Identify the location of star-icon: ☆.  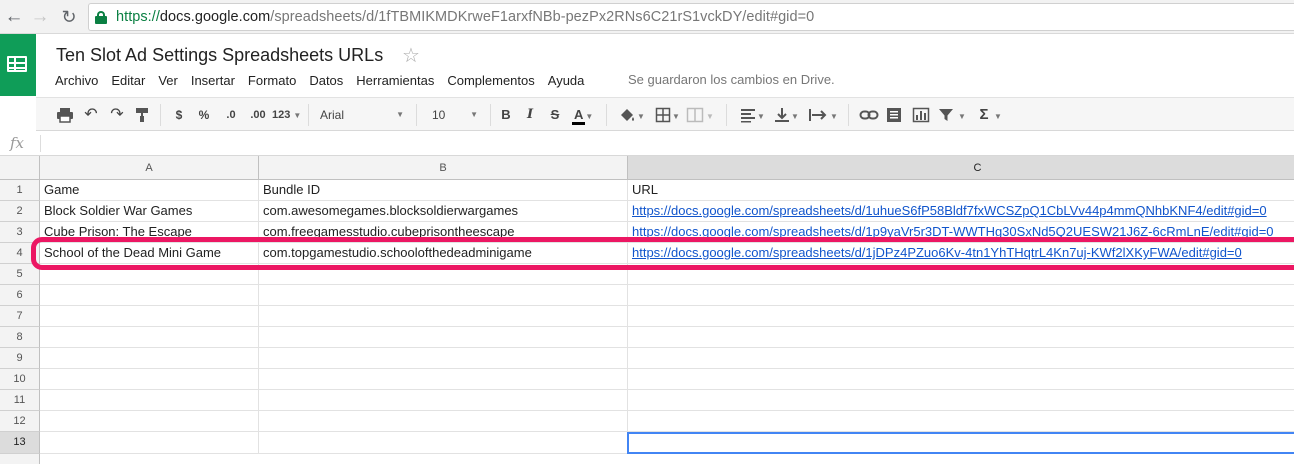
(411, 55).